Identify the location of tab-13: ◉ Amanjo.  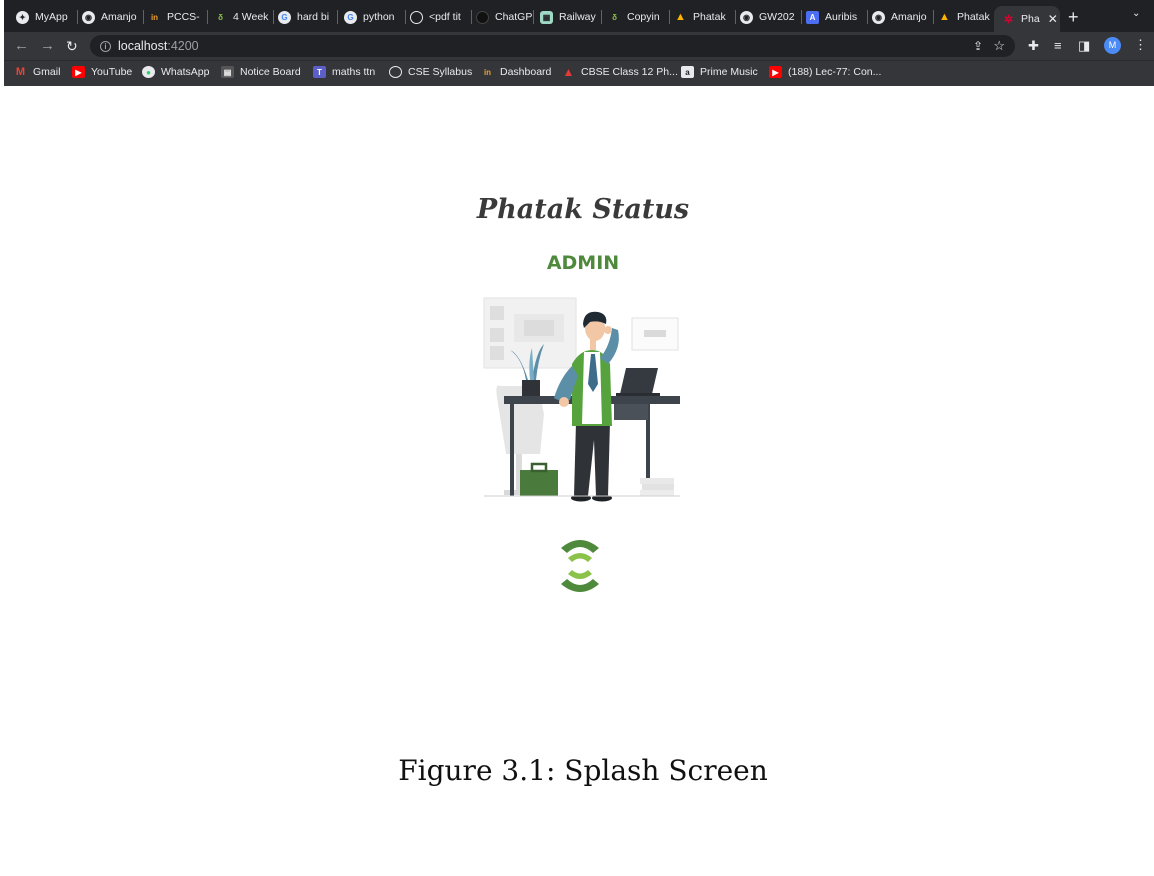
(903, 17).